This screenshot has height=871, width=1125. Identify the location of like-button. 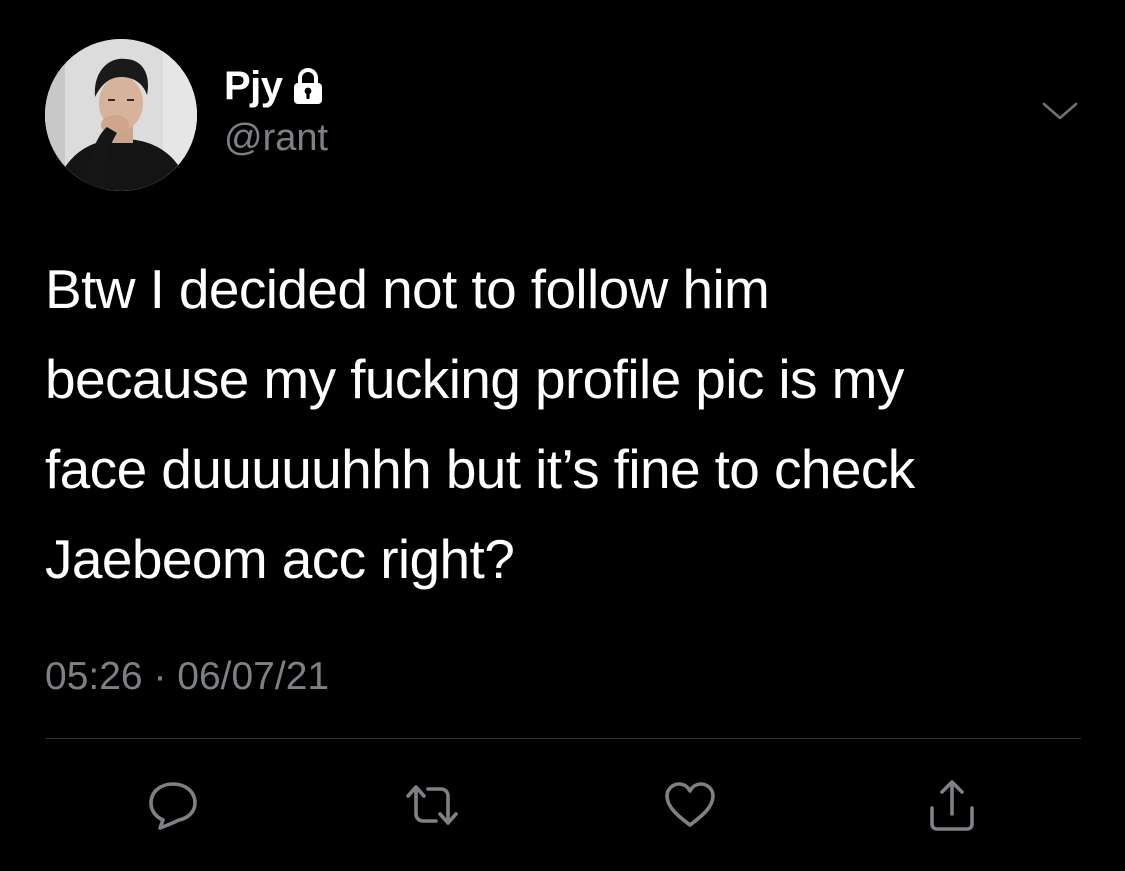
(690, 805).